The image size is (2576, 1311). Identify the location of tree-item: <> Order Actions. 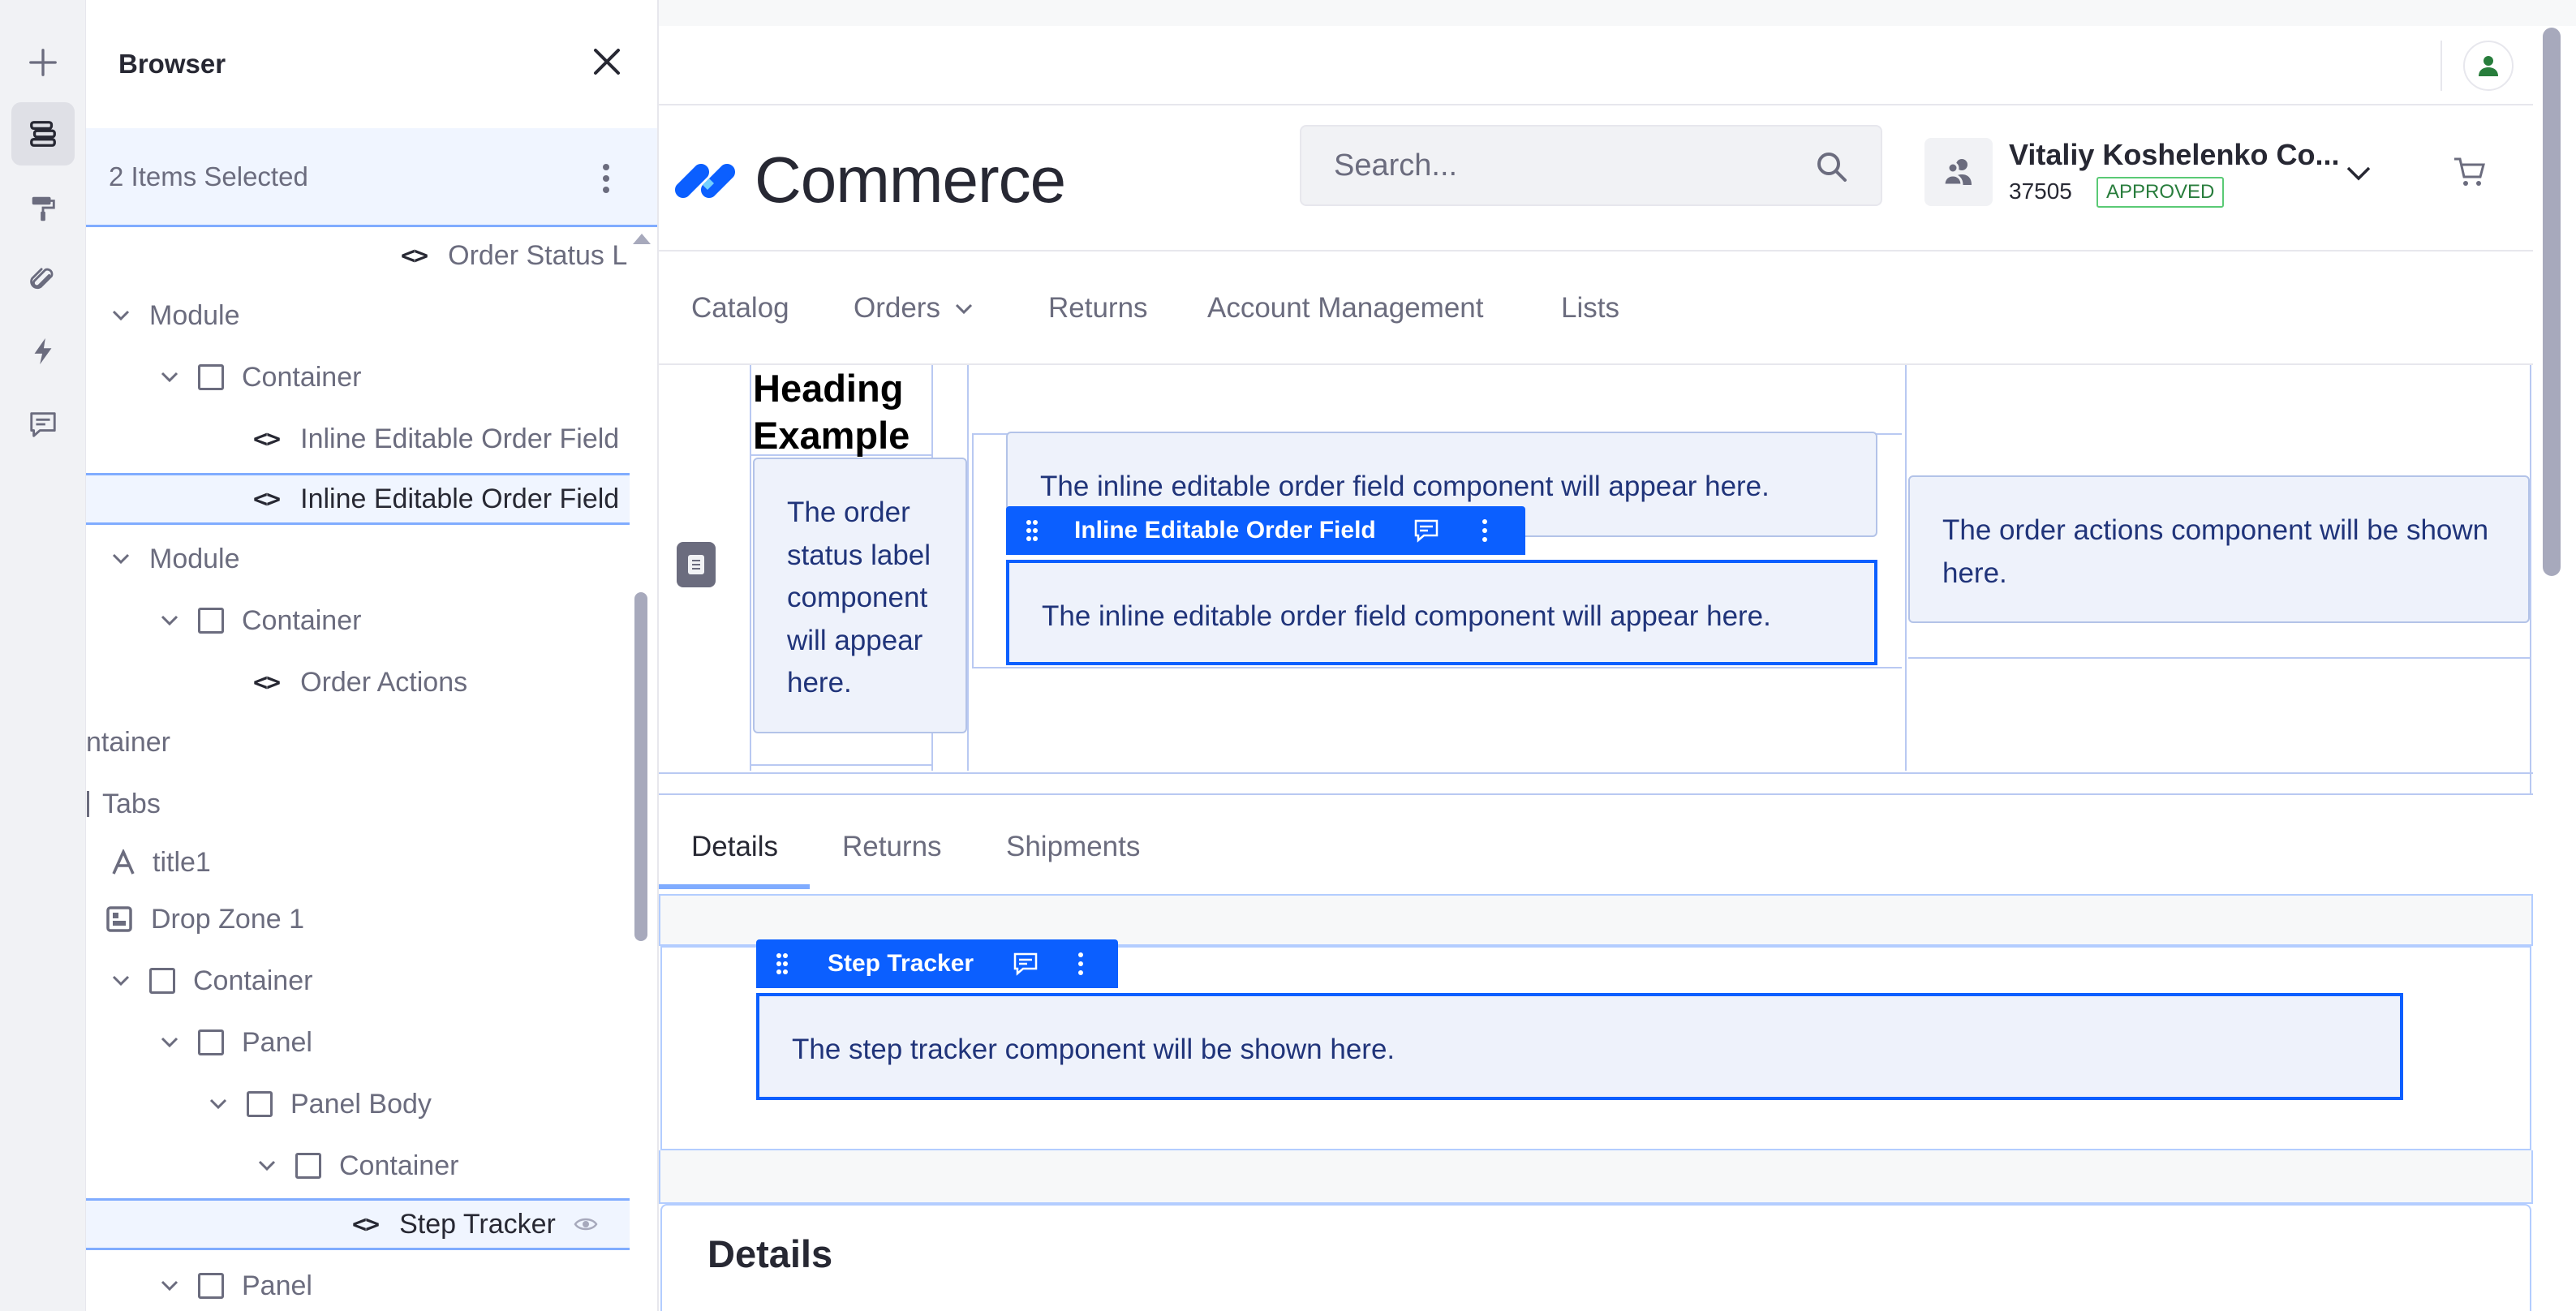
(358, 682).